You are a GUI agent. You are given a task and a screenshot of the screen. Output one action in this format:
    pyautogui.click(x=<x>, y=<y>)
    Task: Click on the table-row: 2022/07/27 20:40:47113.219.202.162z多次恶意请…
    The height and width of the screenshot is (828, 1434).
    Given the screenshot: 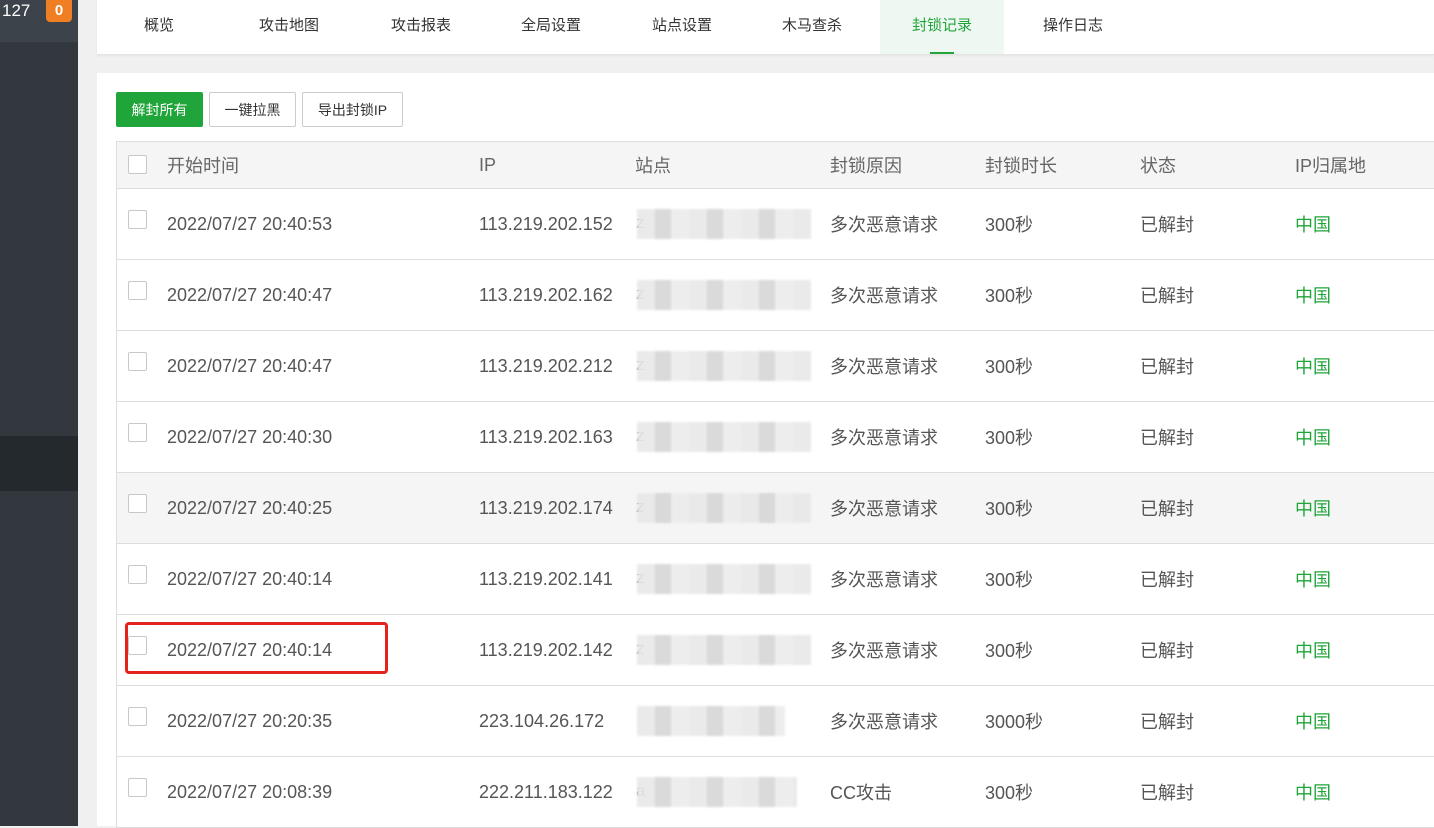 What is the action you would take?
    pyautogui.click(x=775, y=295)
    